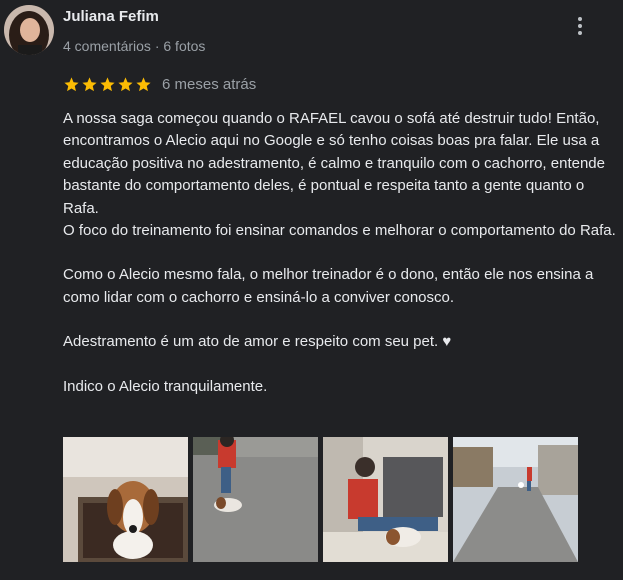  I want to click on reviewer-meta: 4 comentários · 6 fotos, so click(134, 46).